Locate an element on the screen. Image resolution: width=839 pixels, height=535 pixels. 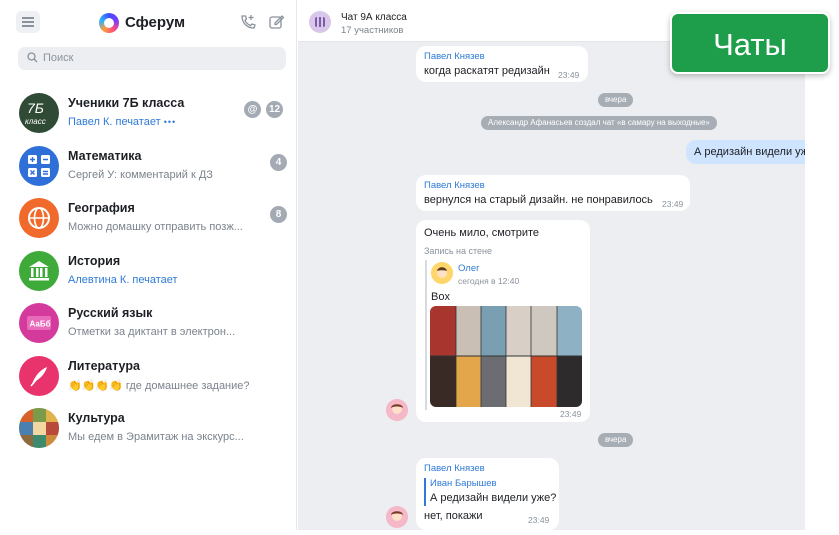
search-input: Поиск is located at coordinates (152, 58).